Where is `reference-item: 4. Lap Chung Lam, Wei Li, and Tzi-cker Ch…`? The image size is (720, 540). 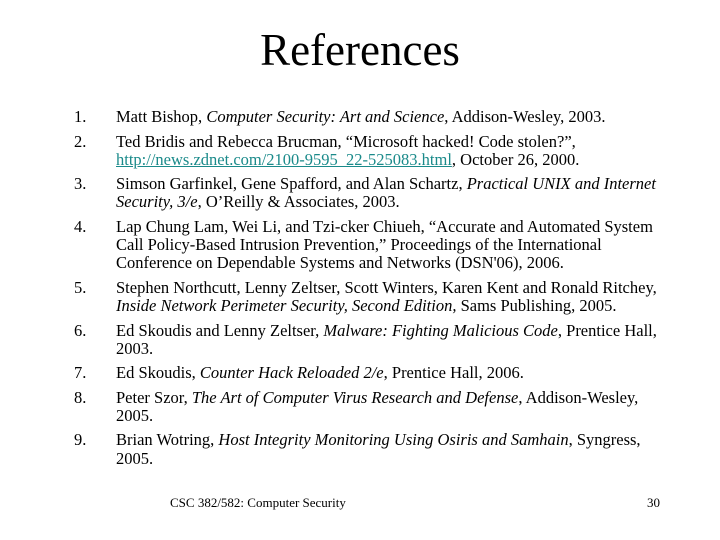 reference-item: 4. Lap Chung Lam, Wei Li, and Tzi-cker Ch… is located at coordinates (374, 244).